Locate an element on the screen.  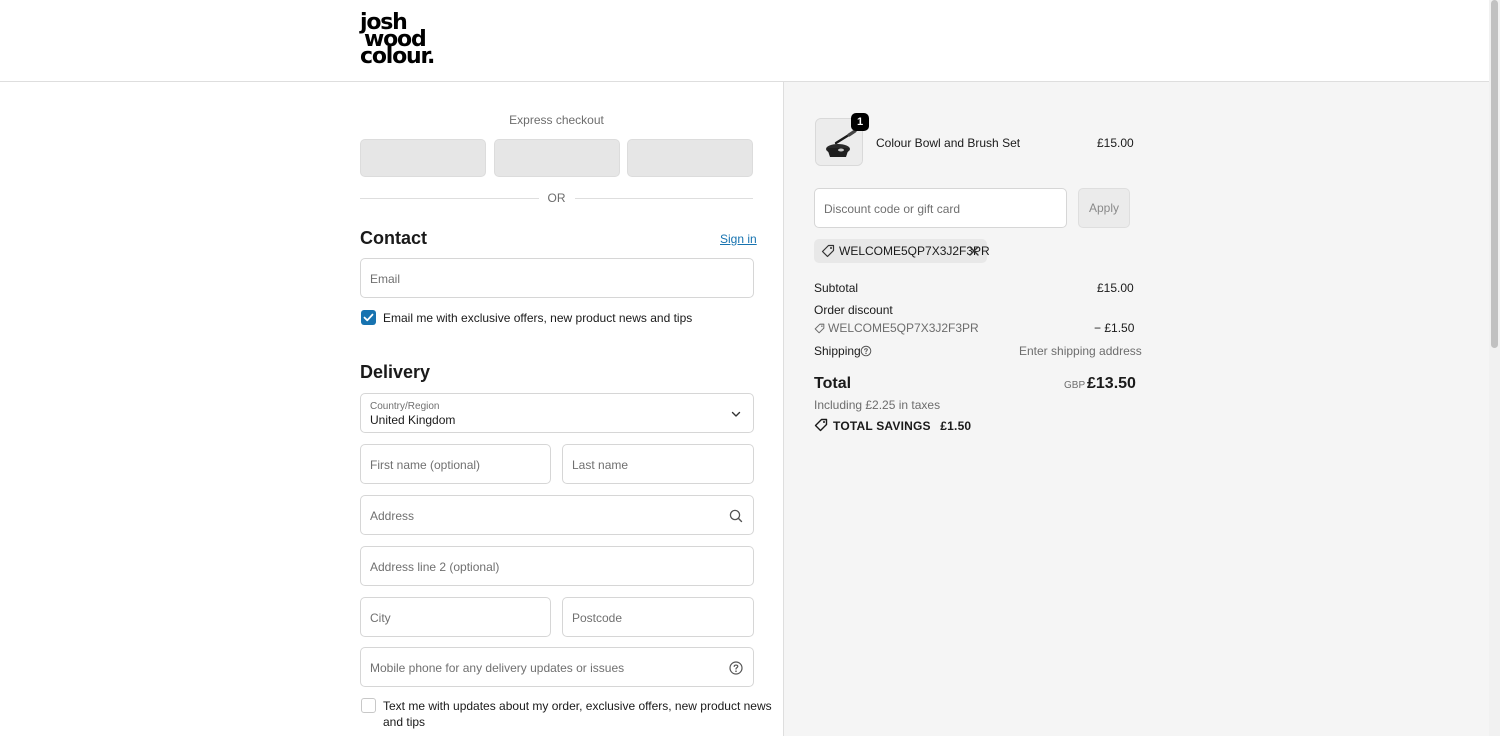
delivery-title: Delivery is located at coordinates (395, 372).